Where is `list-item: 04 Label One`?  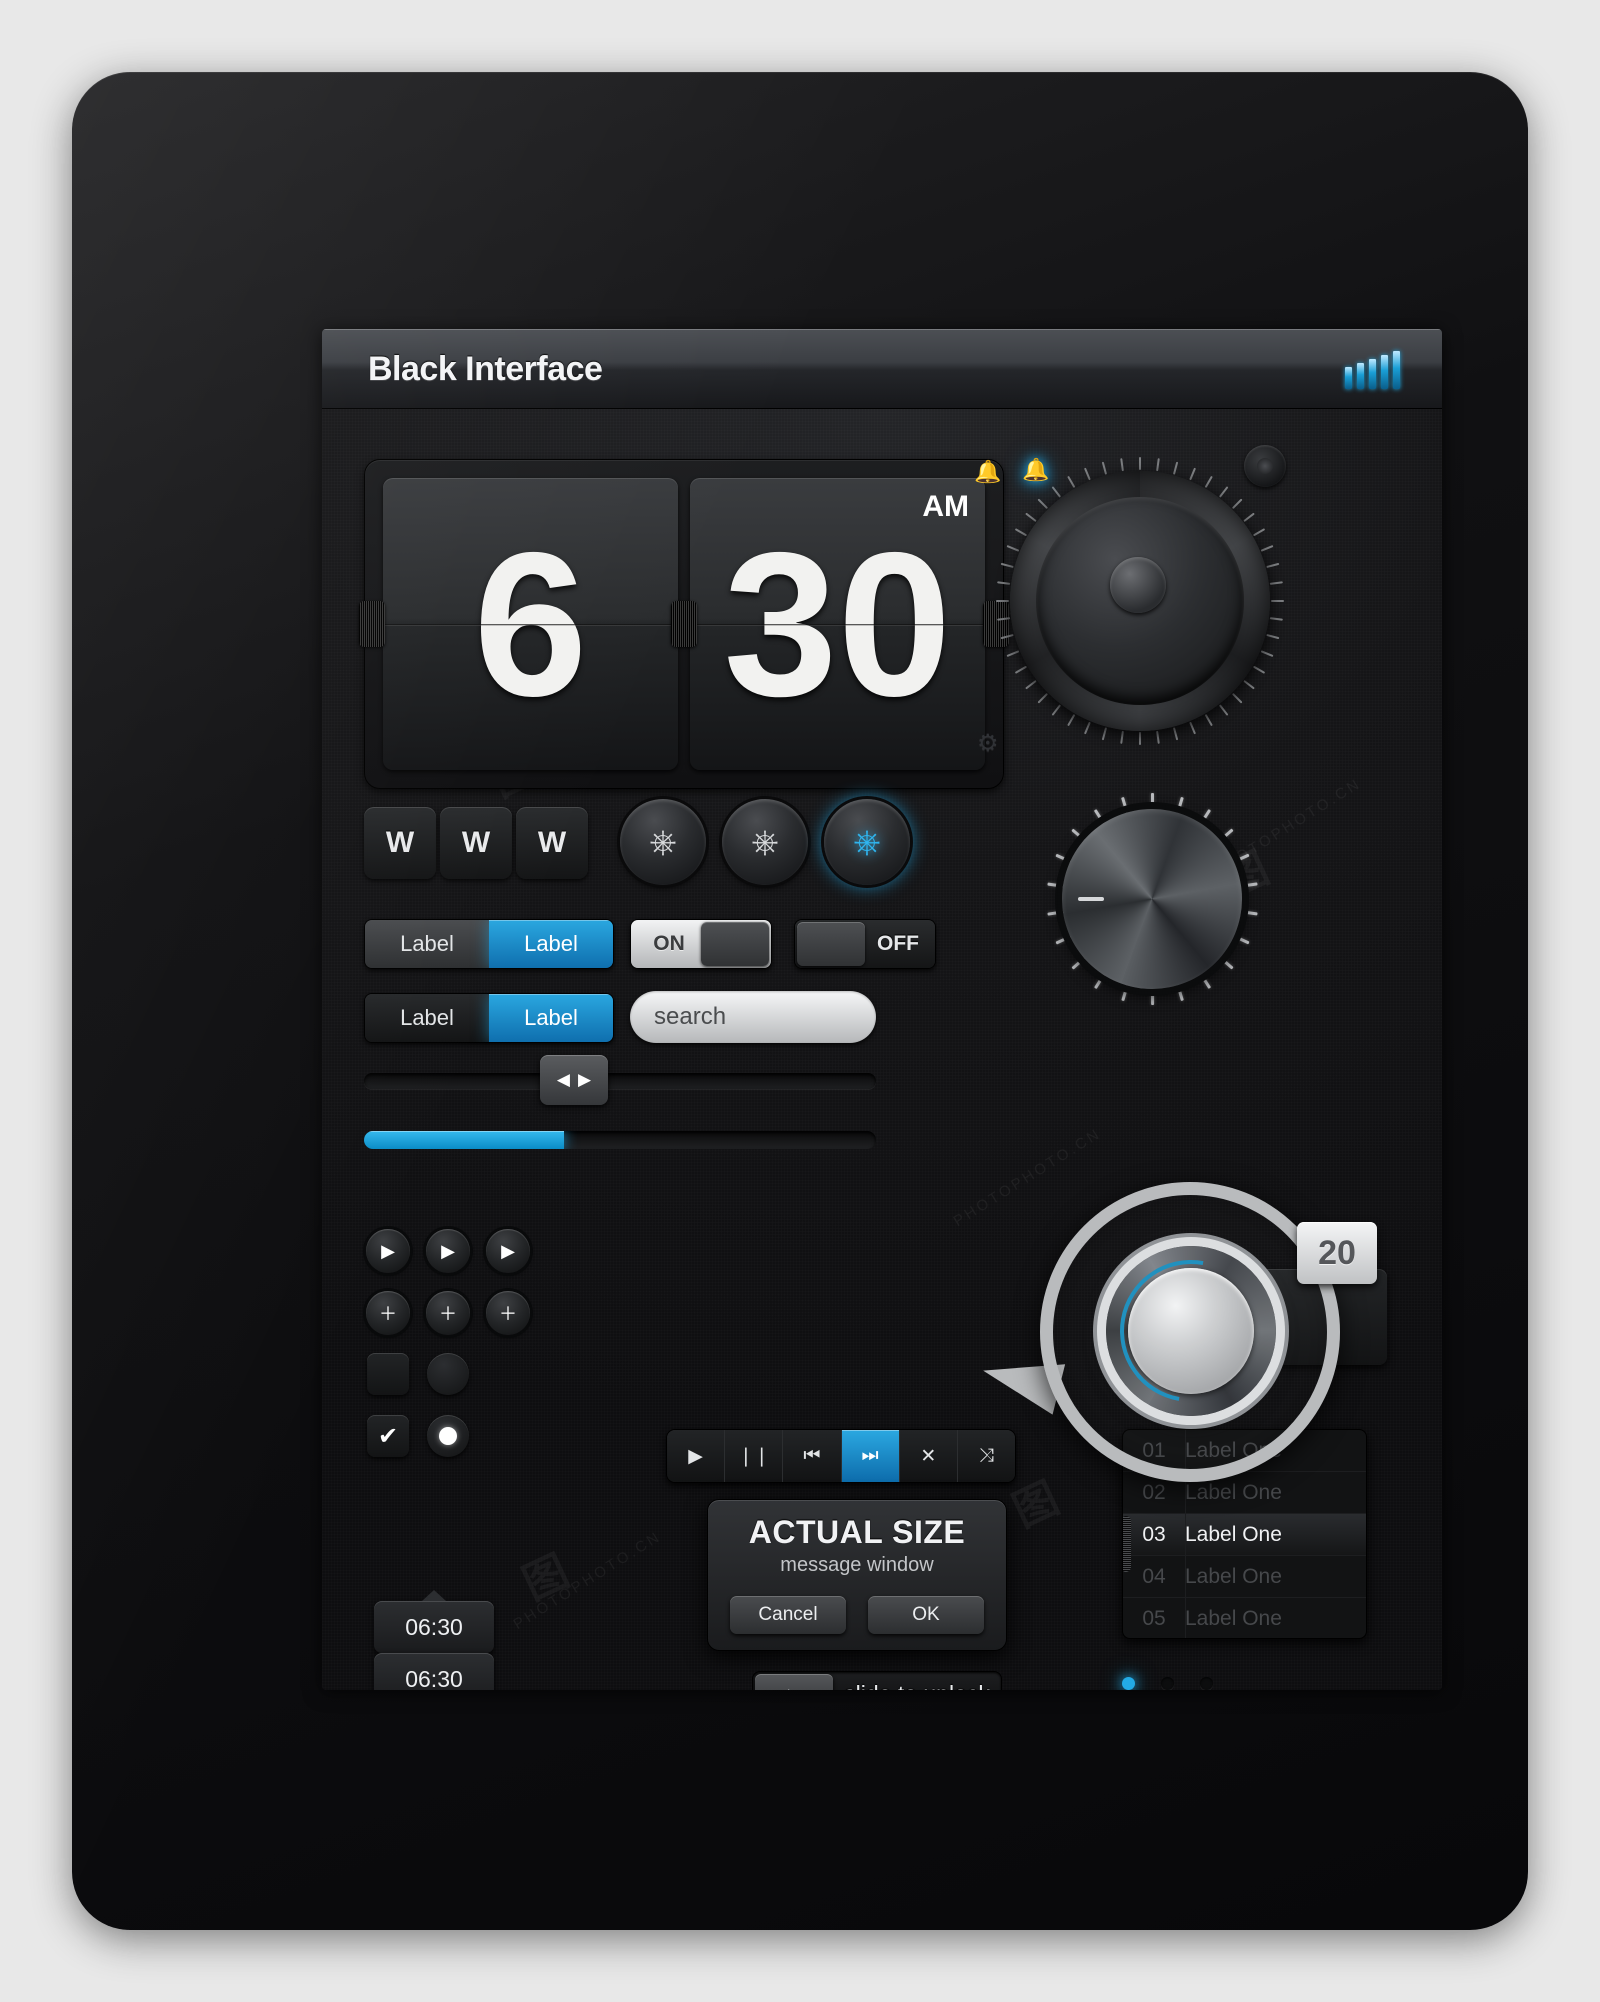
list-item: 04 Label One is located at coordinates (1244, 1577).